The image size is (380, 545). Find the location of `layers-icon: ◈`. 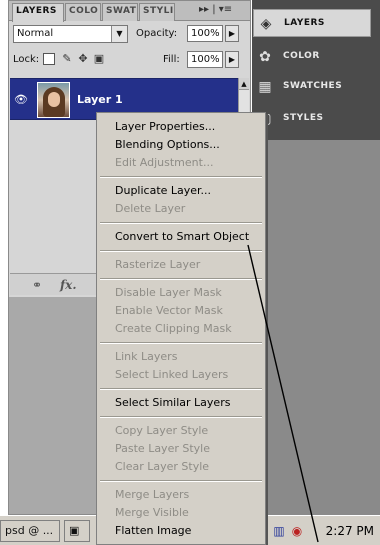

layers-icon: ◈ is located at coordinates (266, 24).